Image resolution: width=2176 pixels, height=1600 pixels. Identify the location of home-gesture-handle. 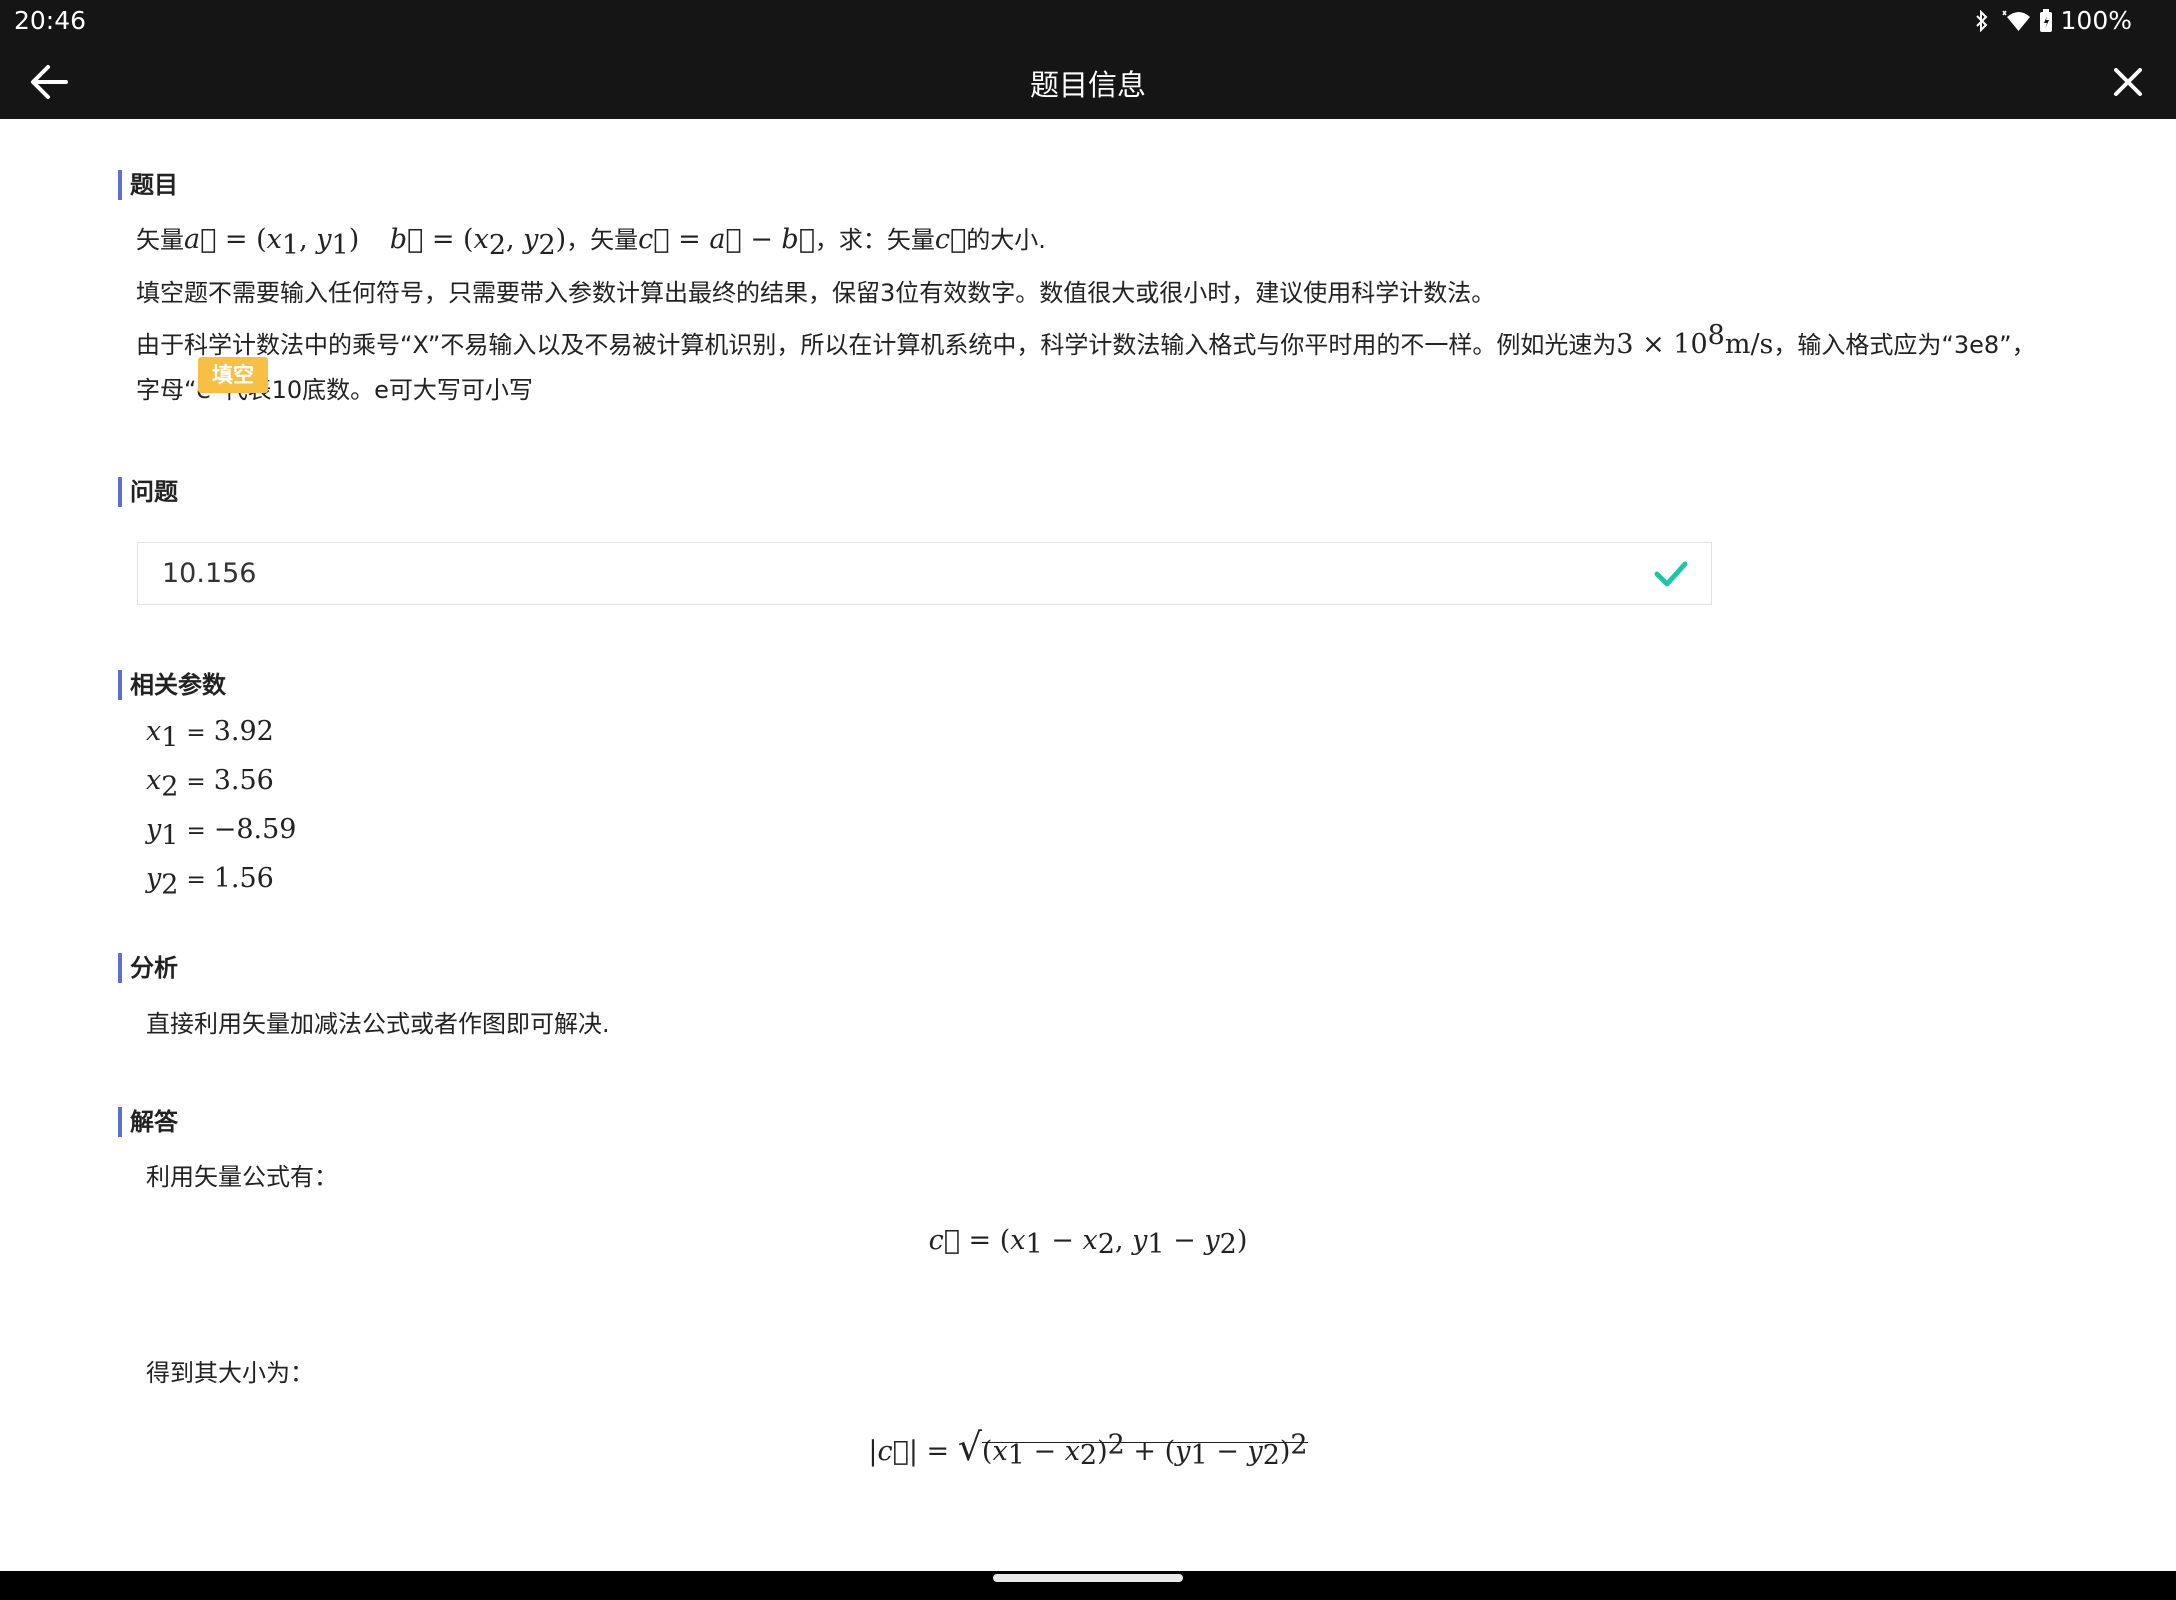
(1088, 1578).